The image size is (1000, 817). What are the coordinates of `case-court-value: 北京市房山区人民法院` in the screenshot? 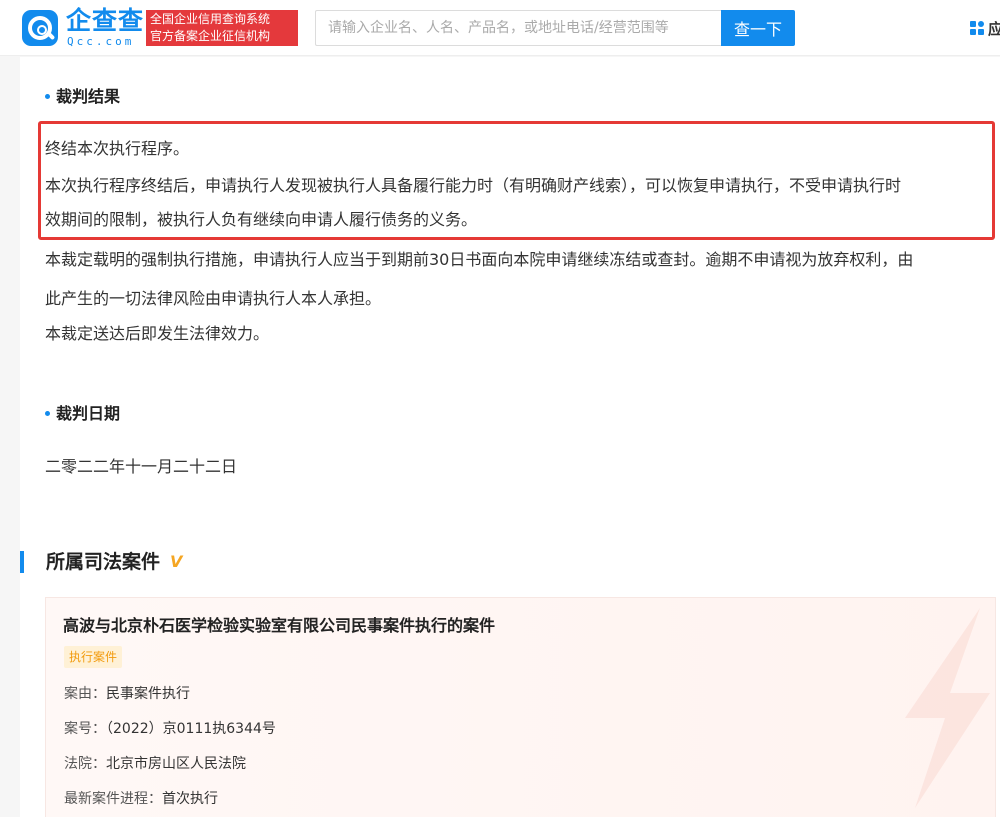 It's located at (176, 764).